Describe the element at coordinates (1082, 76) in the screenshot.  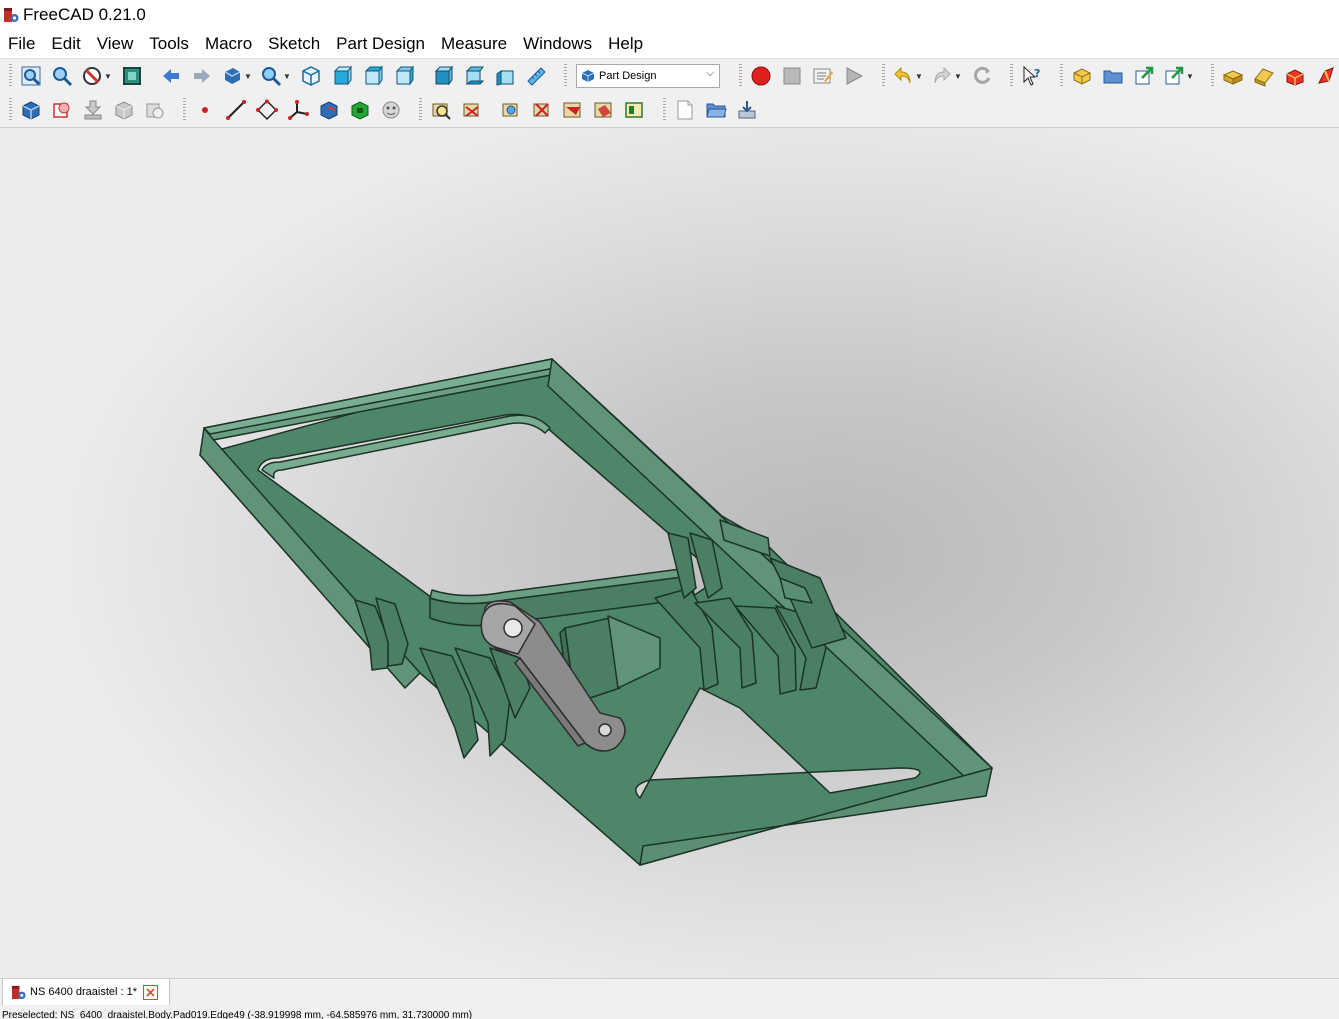
I see `create-part-icon` at that location.